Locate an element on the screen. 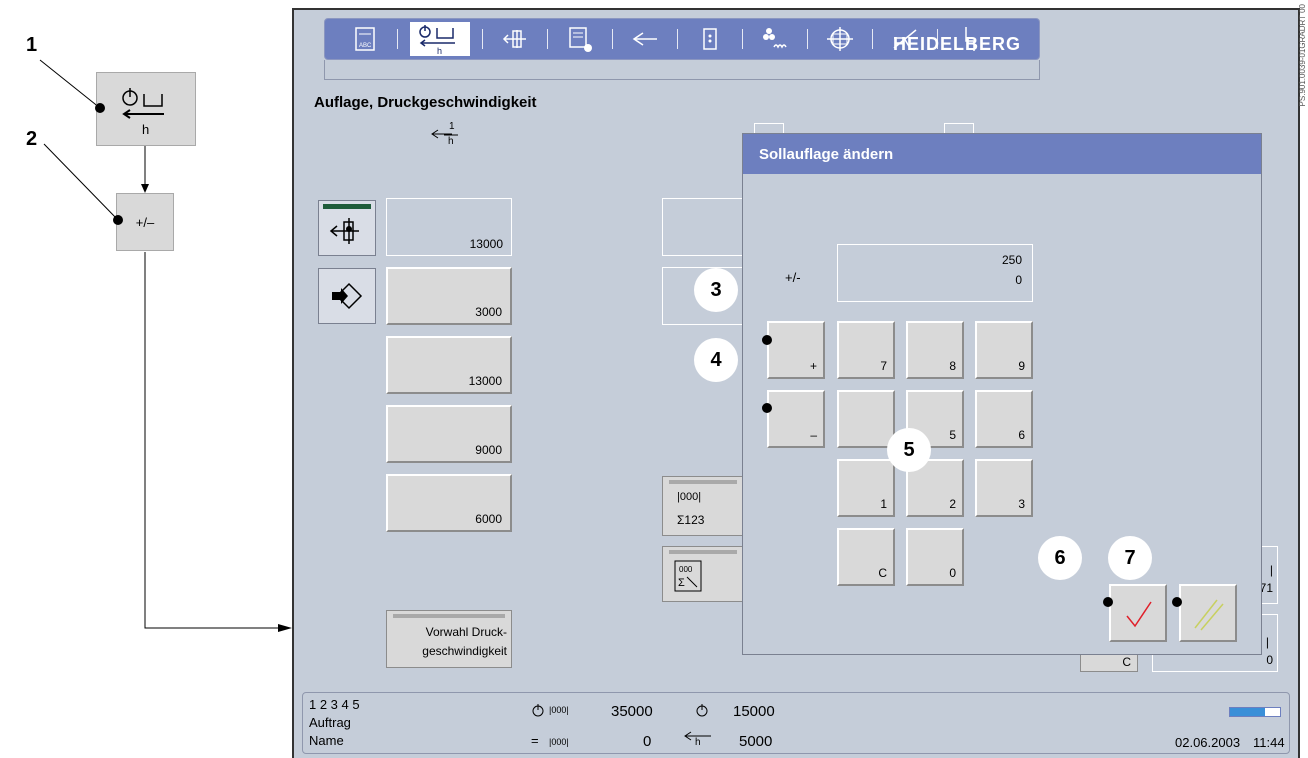  register-side-button is located at coordinates (347, 228).